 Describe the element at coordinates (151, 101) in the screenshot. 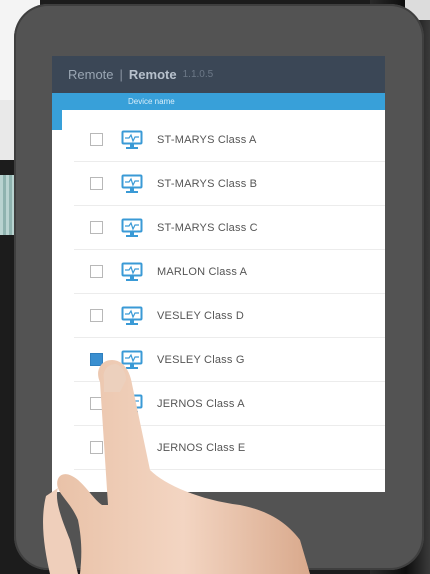

I see `column-header-label: Device name` at that location.